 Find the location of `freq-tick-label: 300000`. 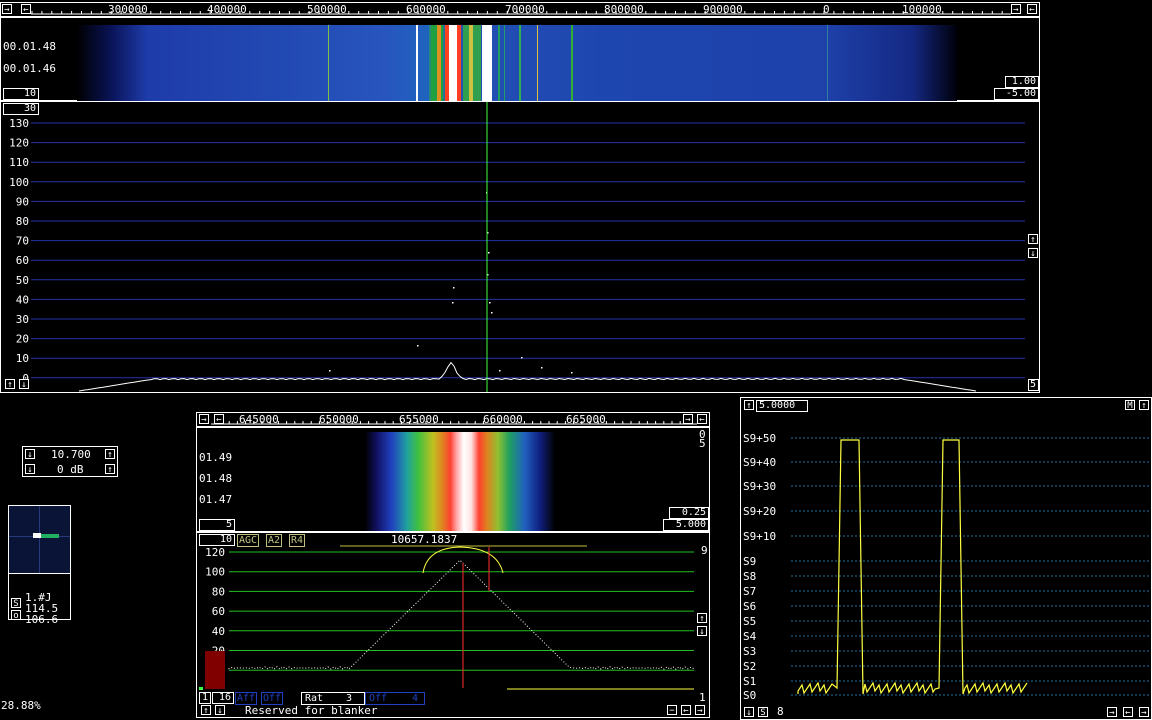

freq-tick-label: 300000 is located at coordinates (128, 9).